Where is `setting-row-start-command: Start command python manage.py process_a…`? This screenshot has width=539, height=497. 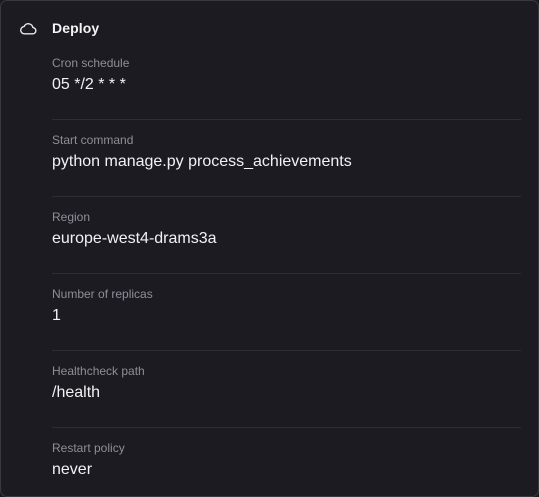
setting-row-start-command: Start command python manage.py process_a… is located at coordinates (286, 158).